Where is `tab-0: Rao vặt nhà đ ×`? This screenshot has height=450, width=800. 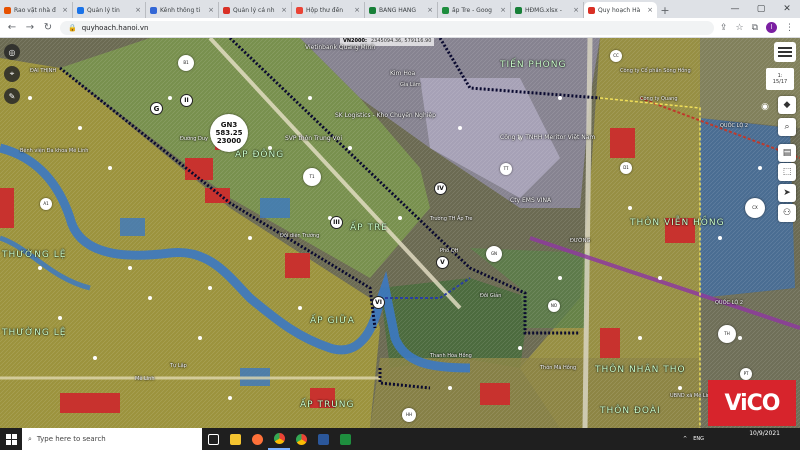 tab-0: Rao vặt nhà đ × is located at coordinates (36, 10).